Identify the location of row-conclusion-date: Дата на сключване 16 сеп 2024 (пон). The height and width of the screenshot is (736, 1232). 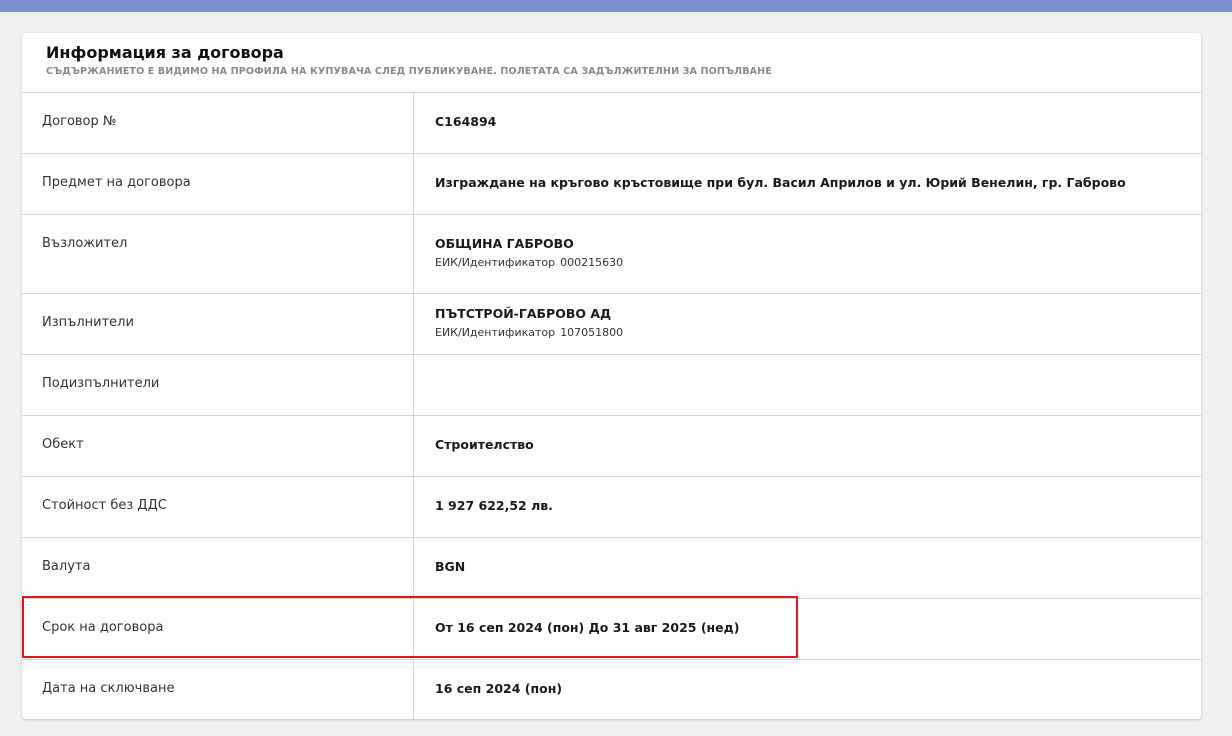
(611, 689).